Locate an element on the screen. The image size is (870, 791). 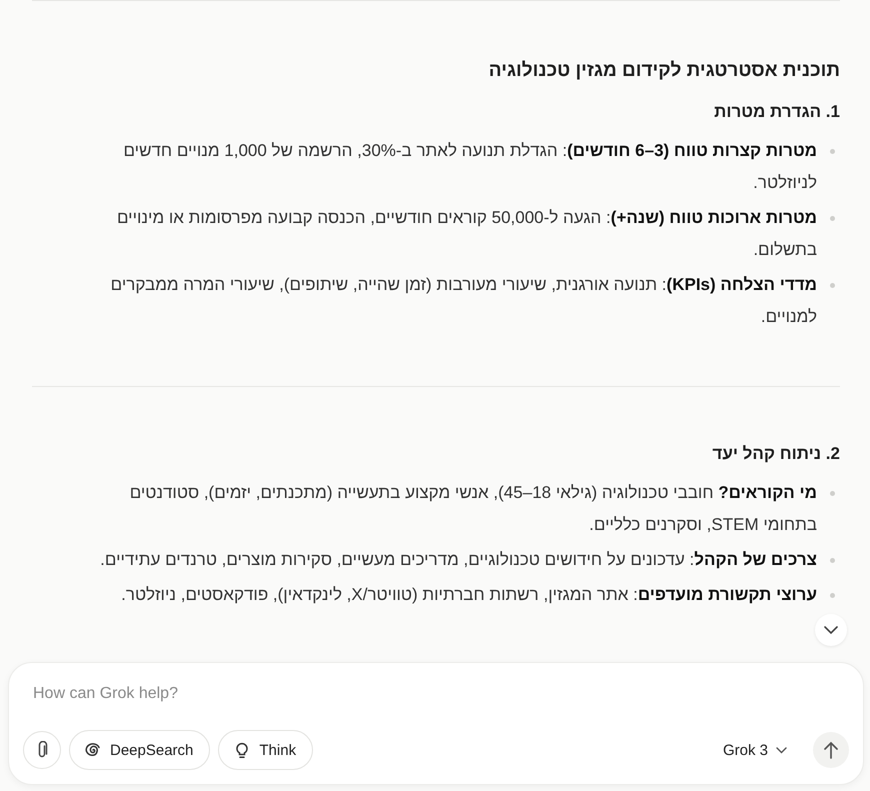
spiral-icon is located at coordinates (93, 750).